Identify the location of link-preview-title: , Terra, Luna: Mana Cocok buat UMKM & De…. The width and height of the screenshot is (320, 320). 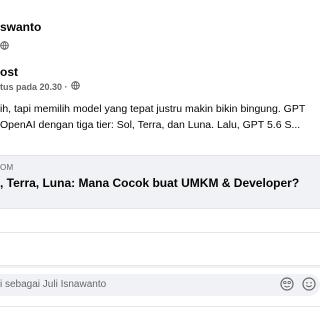
(149, 183).